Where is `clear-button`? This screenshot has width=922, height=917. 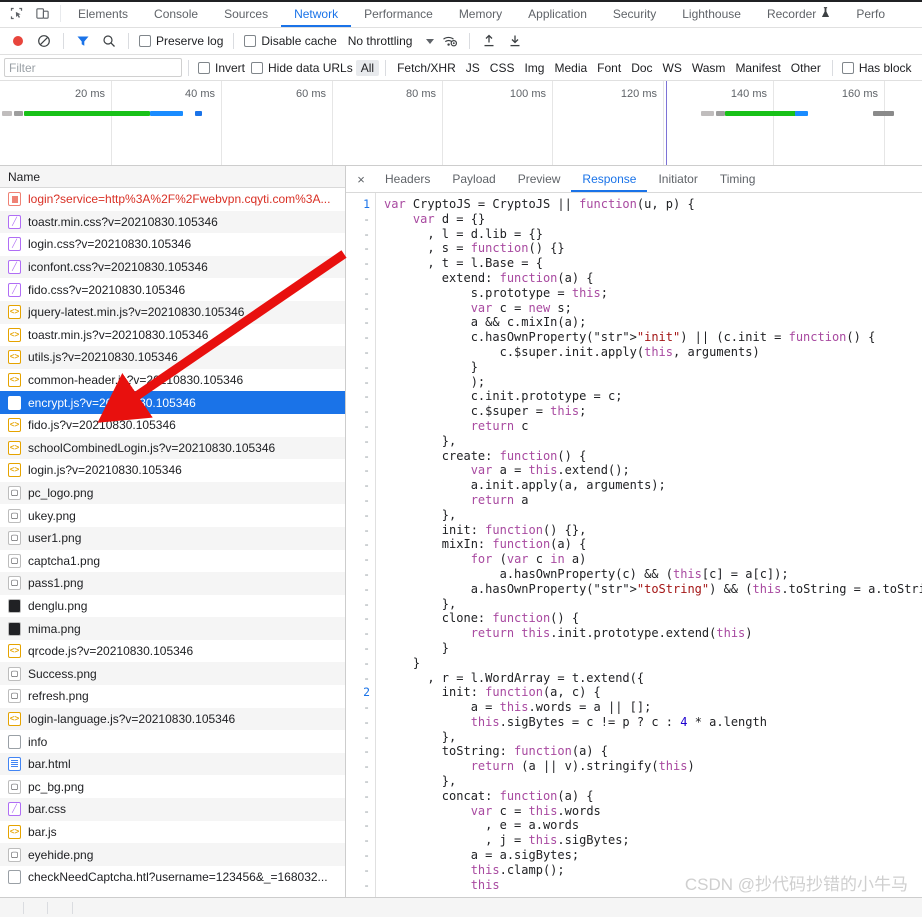
clear-button is located at coordinates (44, 41).